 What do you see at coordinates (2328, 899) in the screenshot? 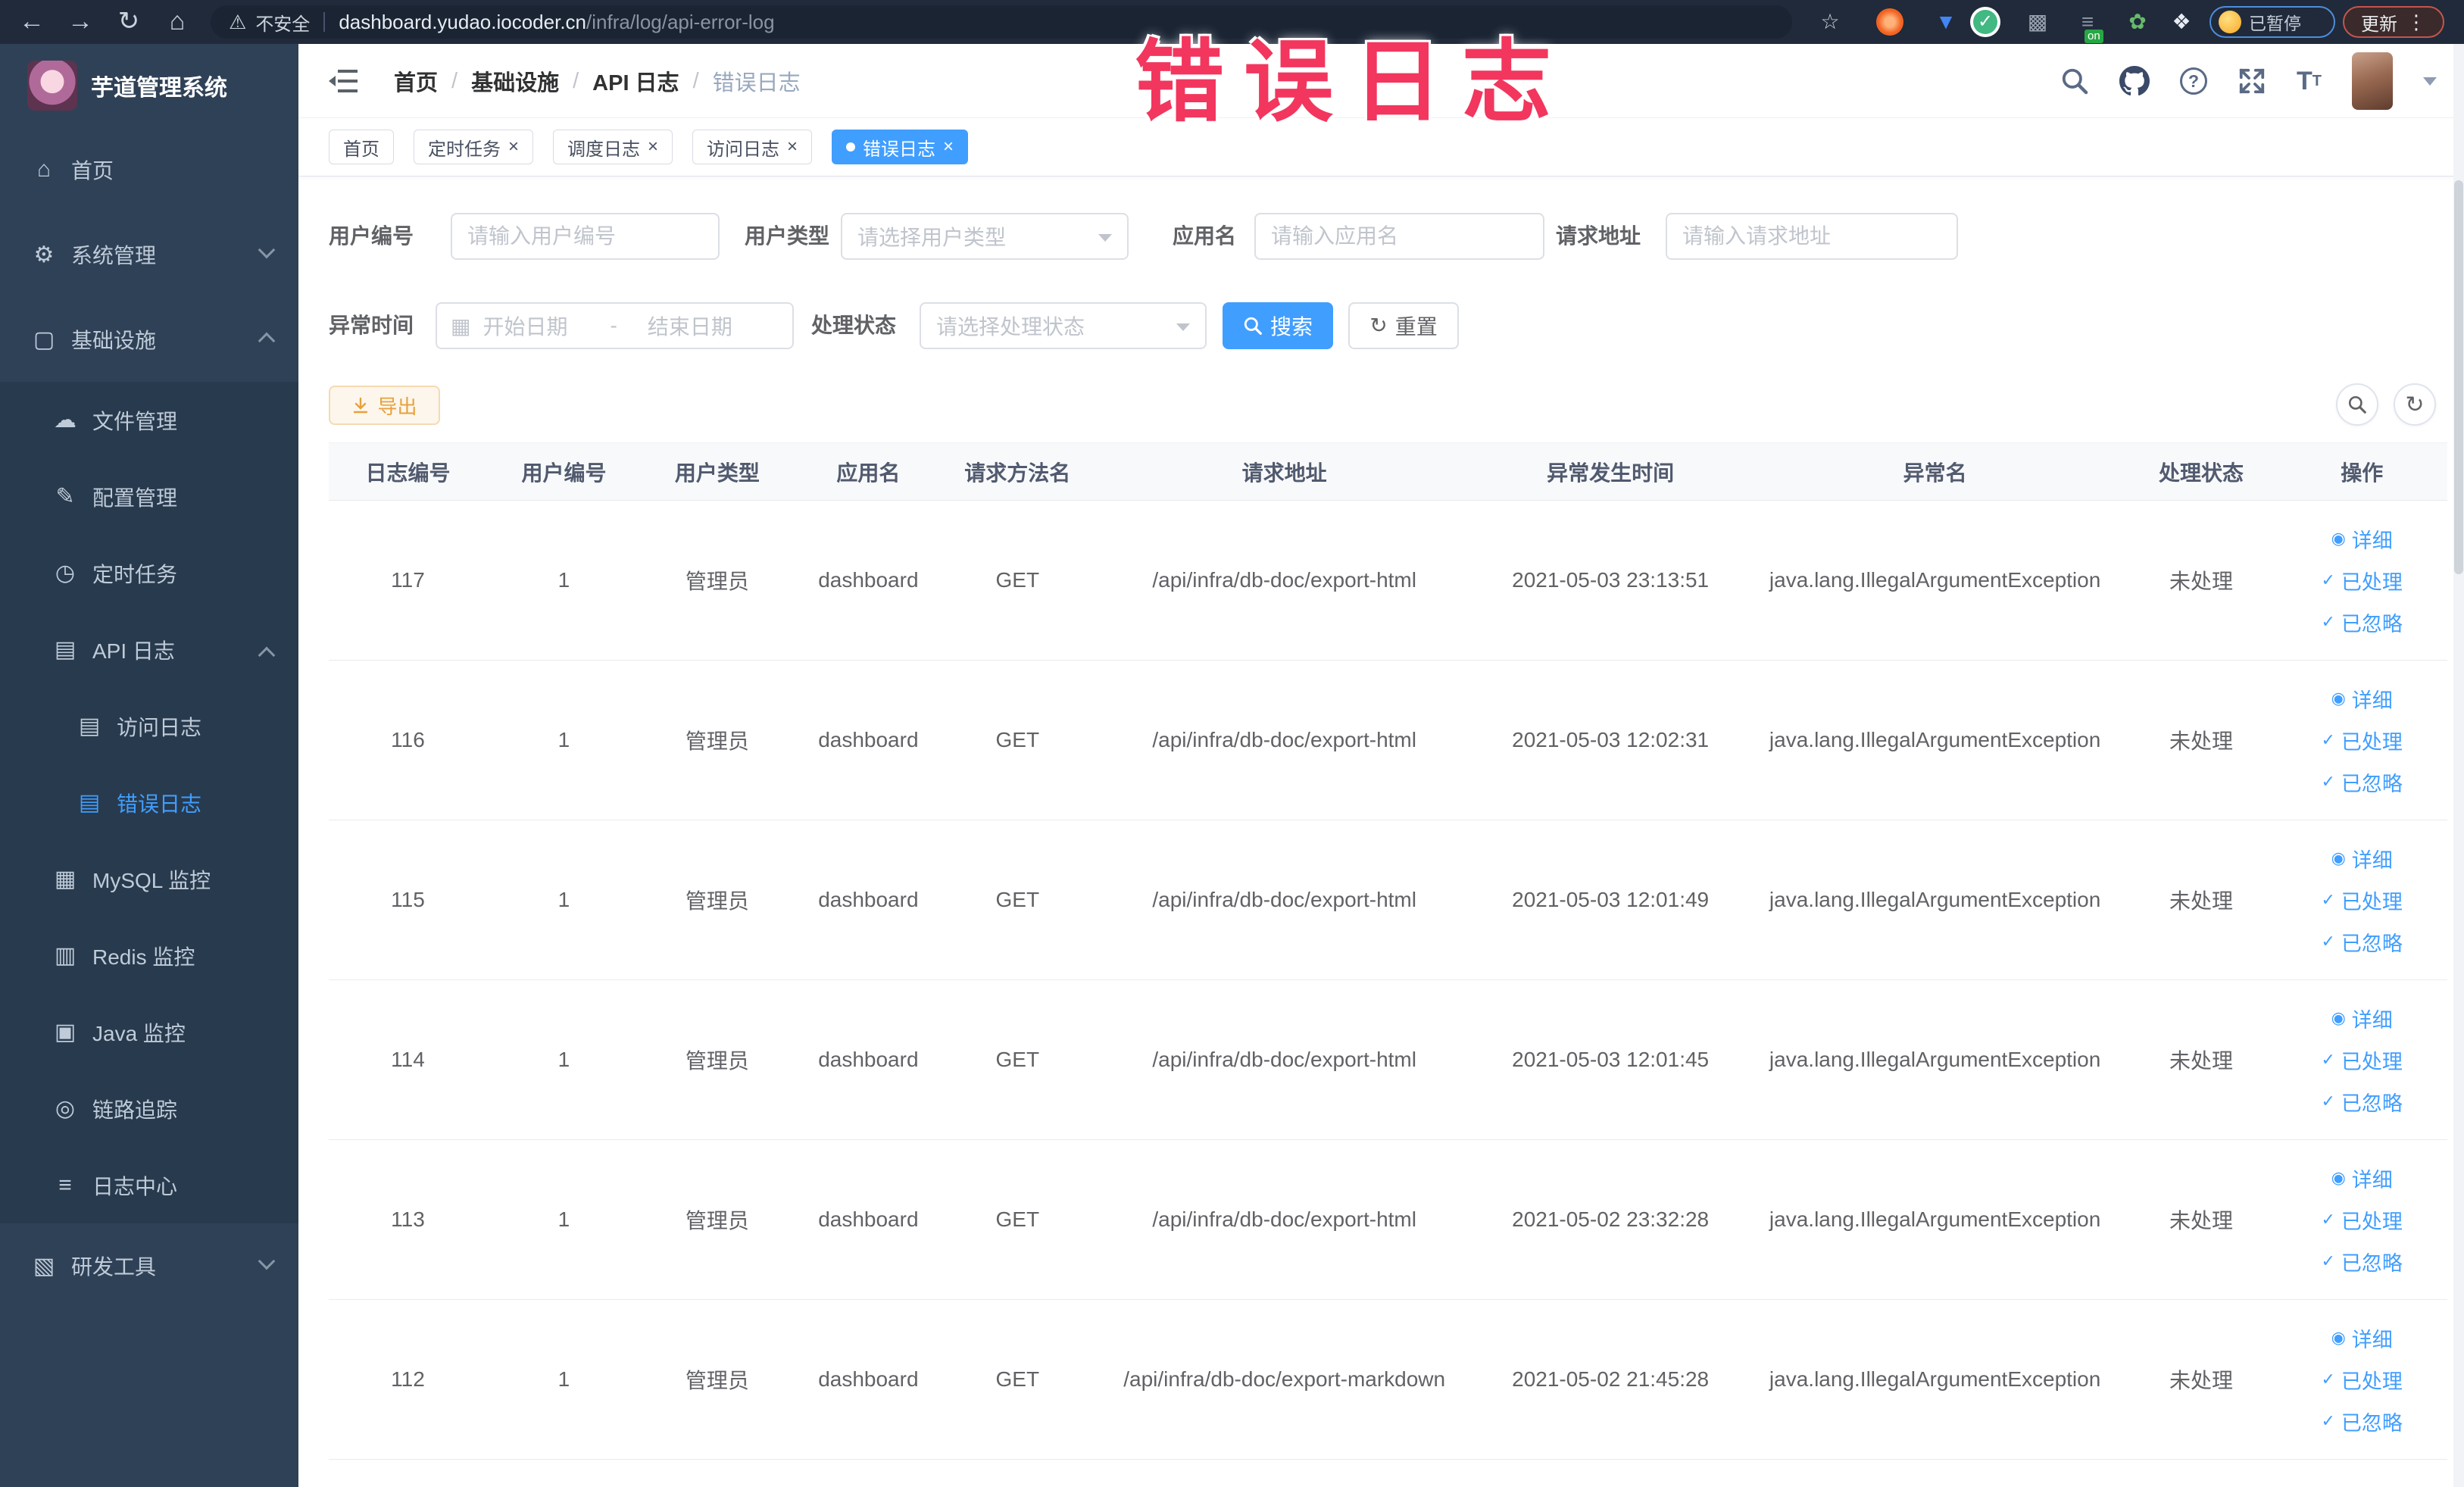
I see `check-icon: ✓` at bounding box center [2328, 899].